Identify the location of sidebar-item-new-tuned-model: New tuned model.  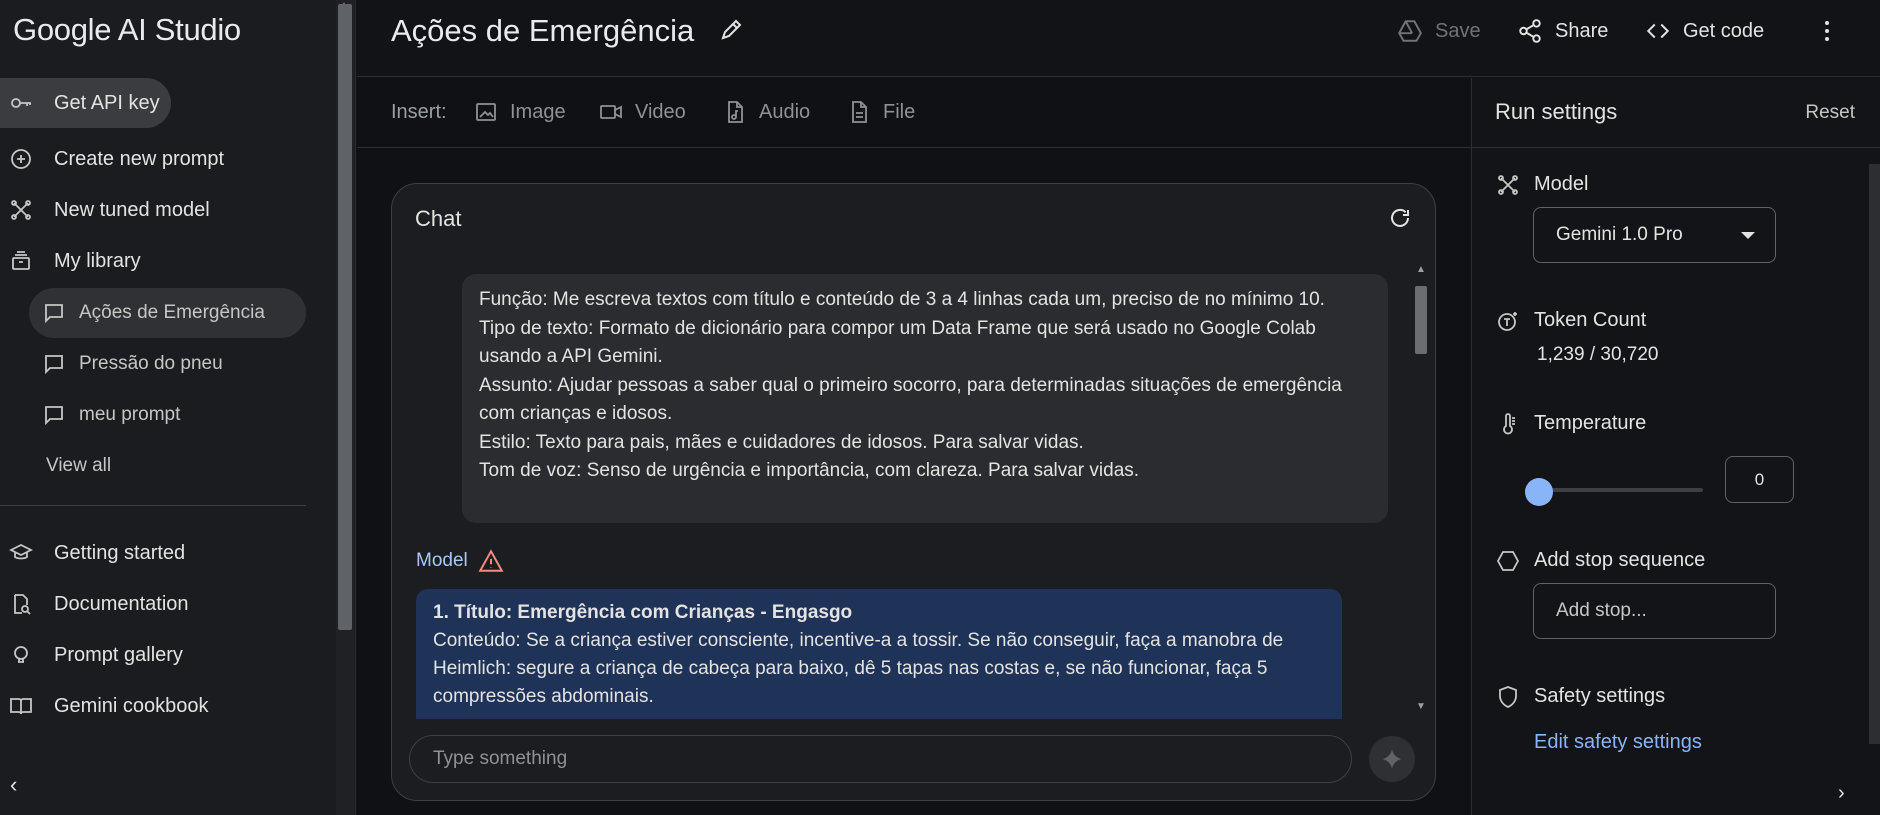
(109, 210).